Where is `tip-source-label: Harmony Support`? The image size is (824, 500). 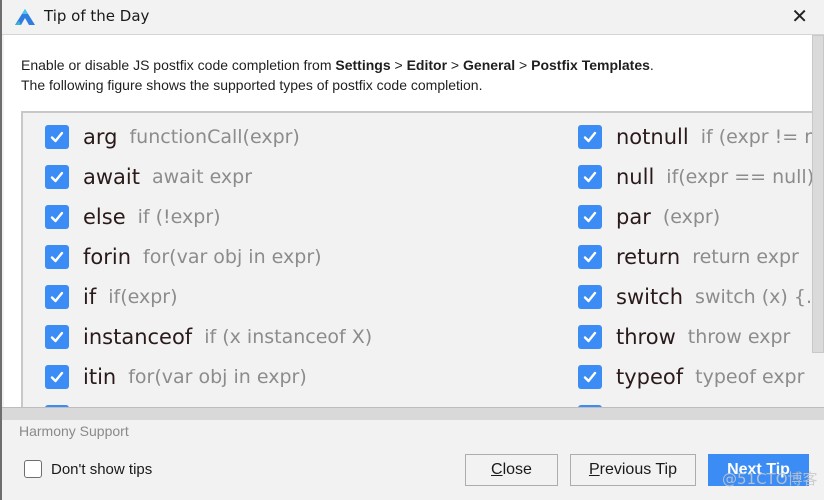 tip-source-label: Harmony Support is located at coordinates (74, 431).